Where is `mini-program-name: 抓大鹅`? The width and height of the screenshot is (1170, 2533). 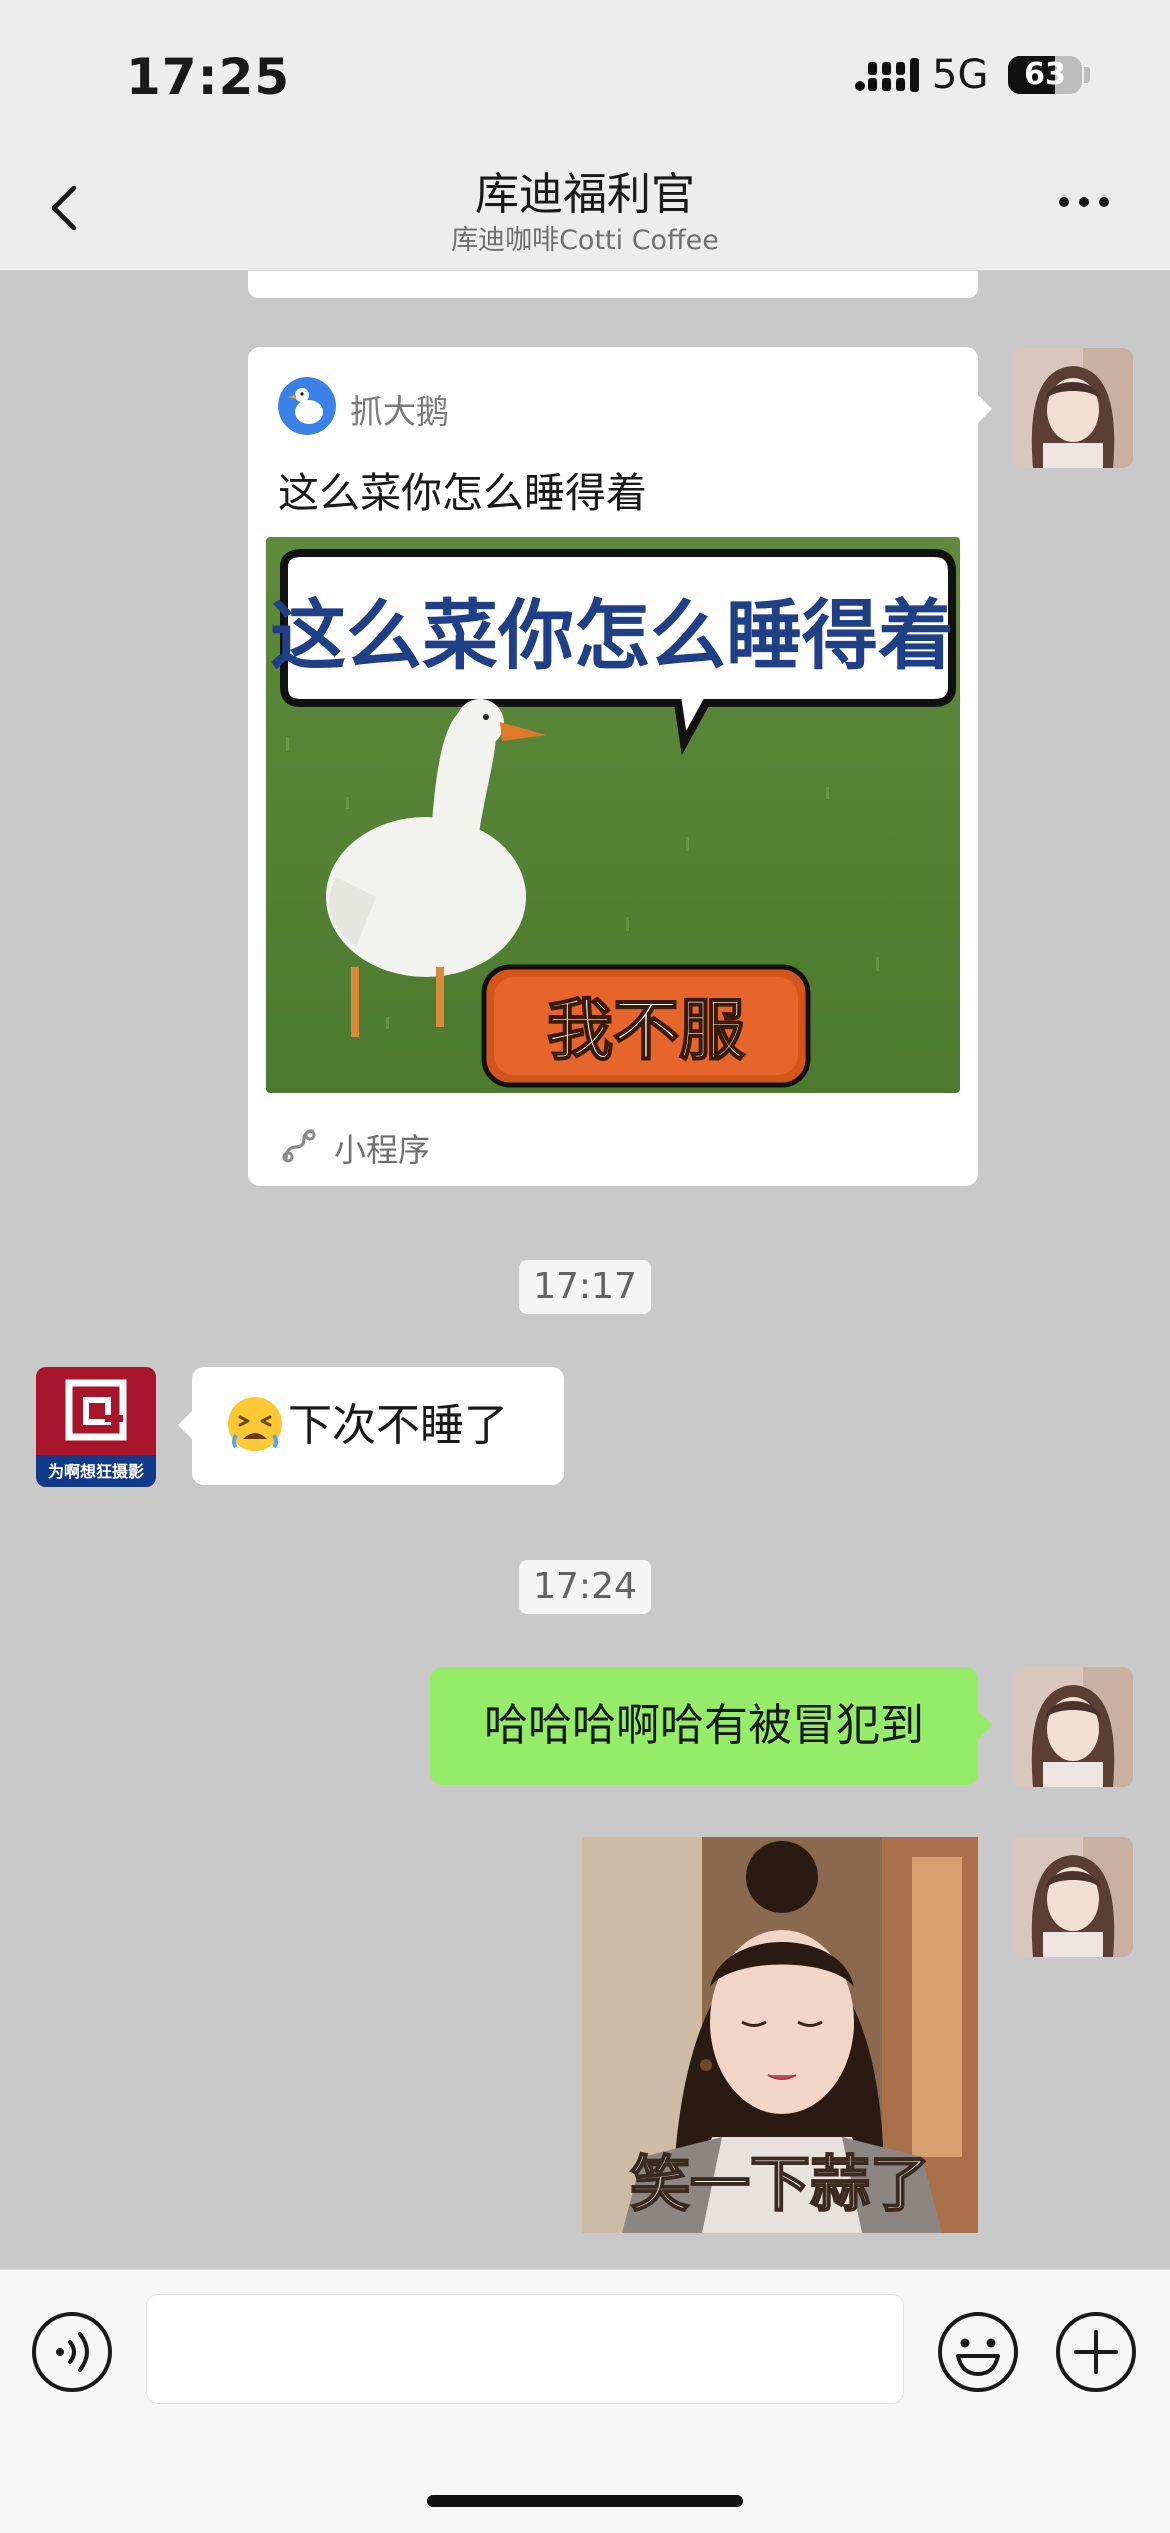 mini-program-name: 抓大鹅 is located at coordinates (399, 411).